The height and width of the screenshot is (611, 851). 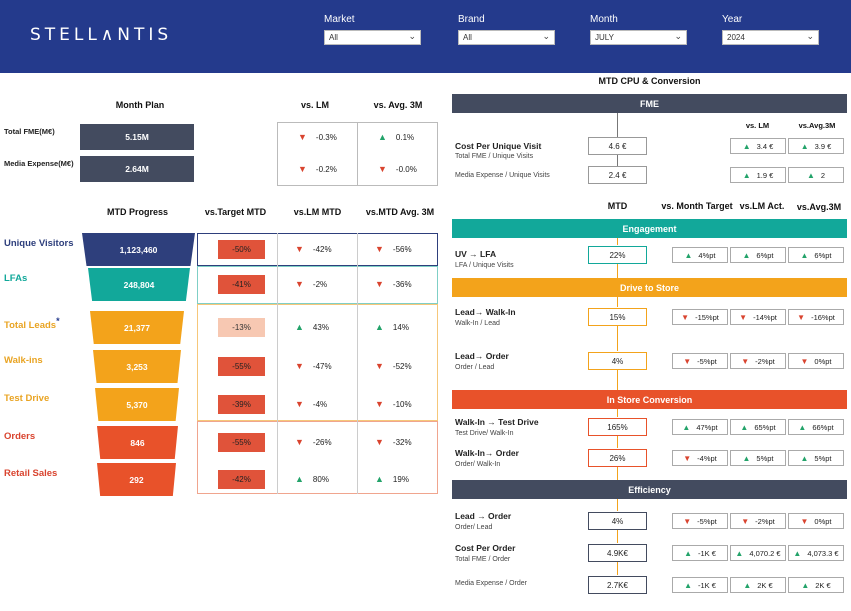 I want to click on section-row-lm: ▼ -2%pt, so click(x=758, y=361).